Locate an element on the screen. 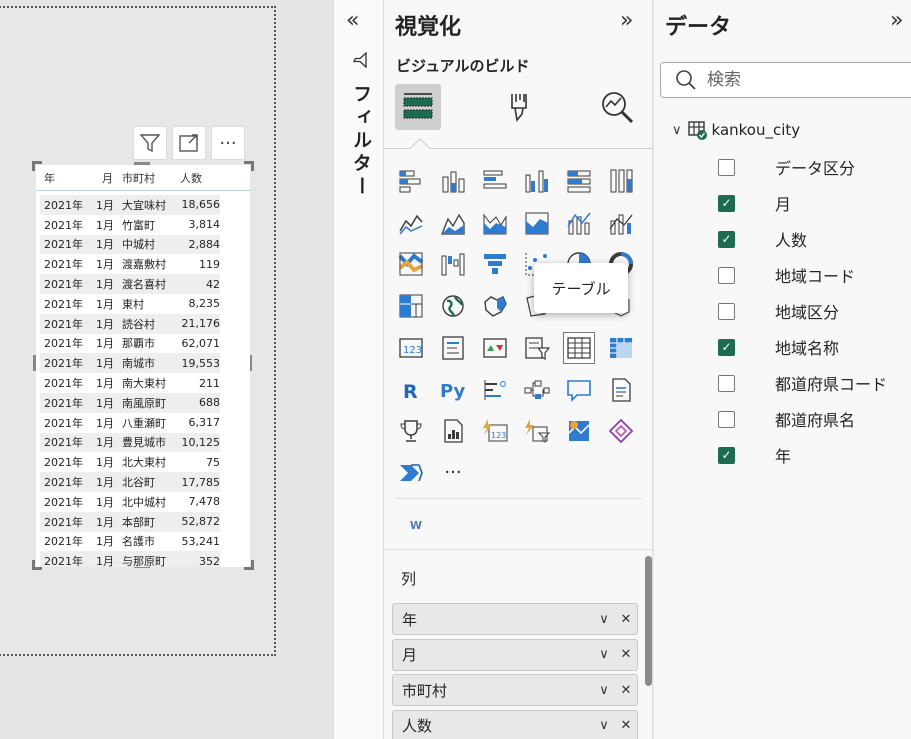 The image size is (911, 739). 100-stacked-area-chart-icon is located at coordinates (537, 223).